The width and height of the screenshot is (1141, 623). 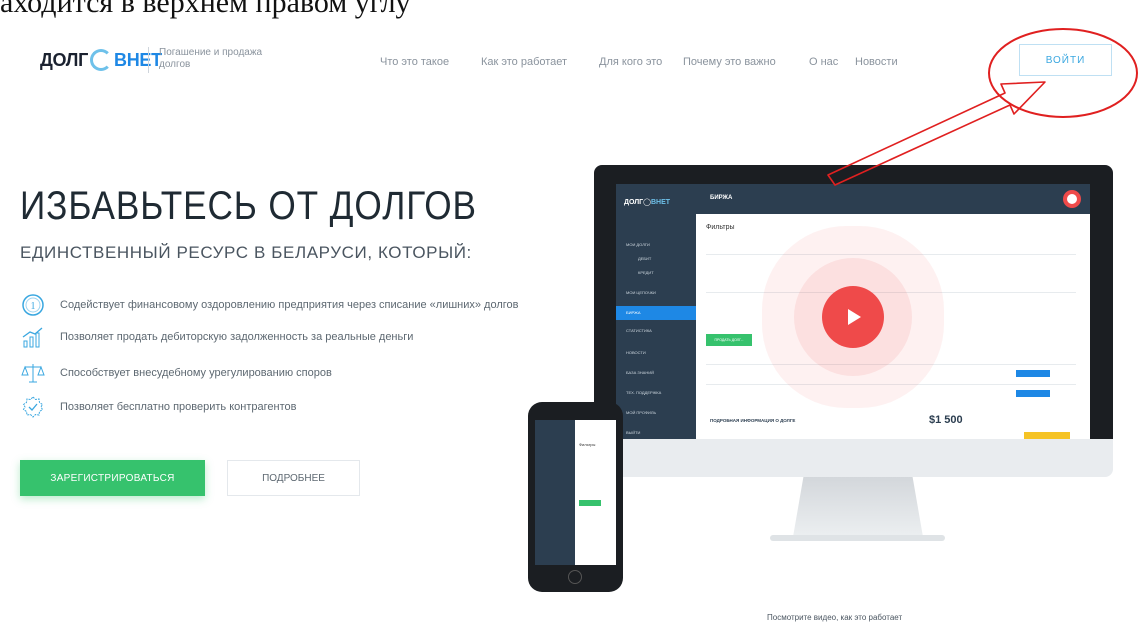 What do you see at coordinates (647, 202) in the screenshot?
I see `mockup-logo: ДОЛГ◯ВНЕТ` at bounding box center [647, 202].